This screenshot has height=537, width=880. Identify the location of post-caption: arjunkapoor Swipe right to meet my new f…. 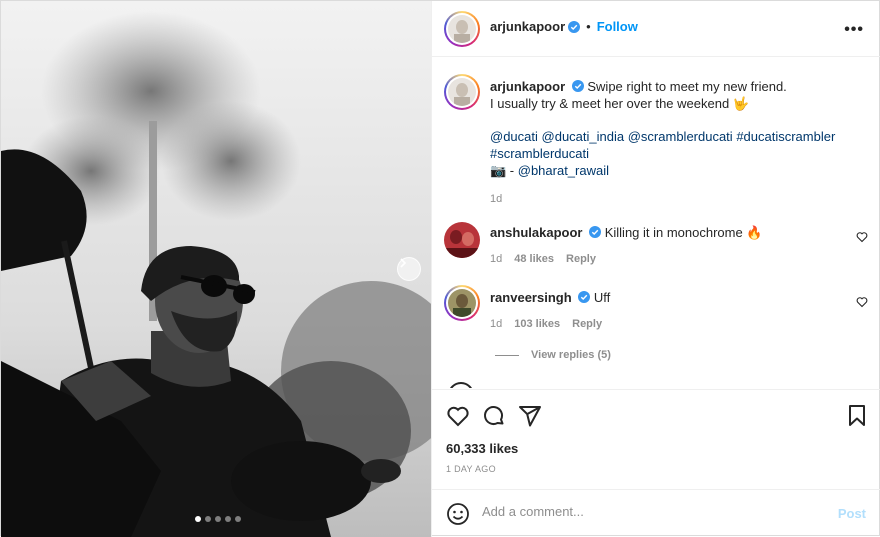
(670, 143).